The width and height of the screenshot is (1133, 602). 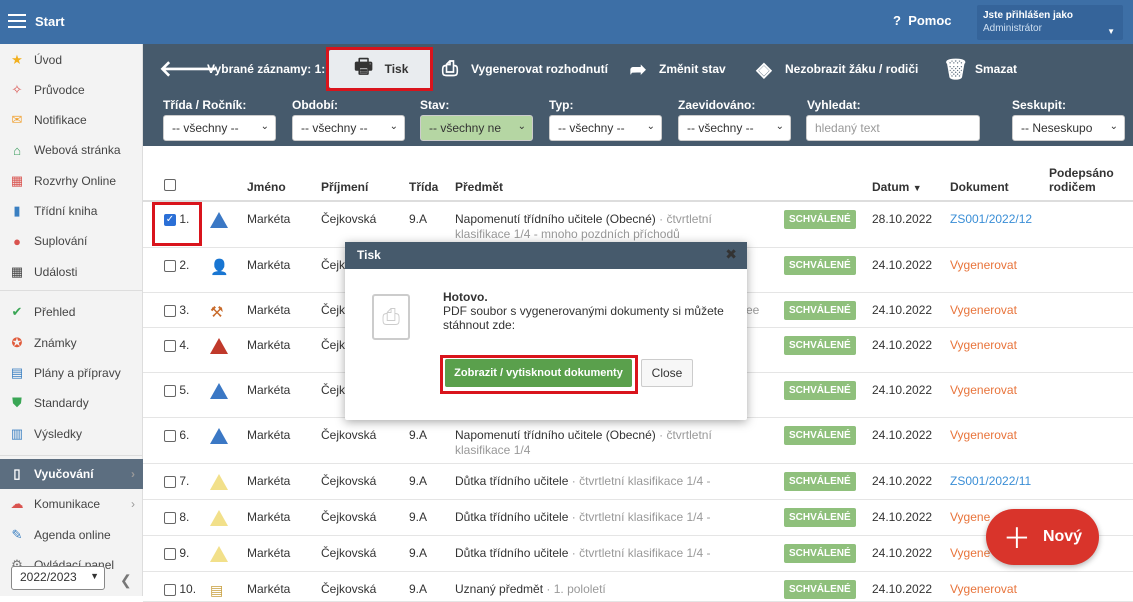 I want to click on sidebar-item-známky: ✪ Známky, so click(x=71, y=343).